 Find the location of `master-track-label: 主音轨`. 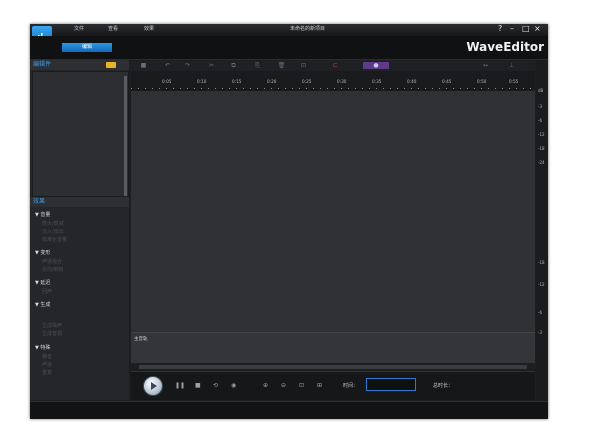

master-track-label: 主音轨 is located at coordinates (141, 339).